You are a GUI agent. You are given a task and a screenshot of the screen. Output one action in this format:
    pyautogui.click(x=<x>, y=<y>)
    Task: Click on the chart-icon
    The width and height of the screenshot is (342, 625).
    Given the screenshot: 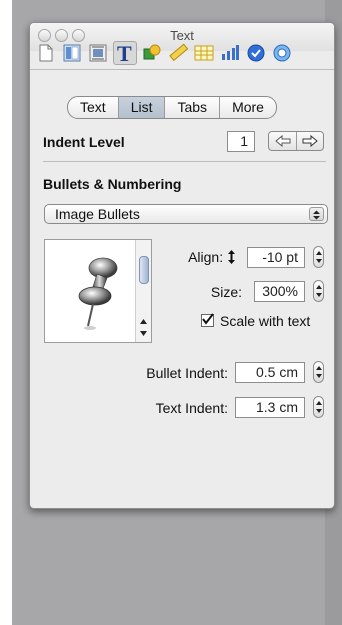 What is the action you would take?
    pyautogui.click(x=230, y=52)
    